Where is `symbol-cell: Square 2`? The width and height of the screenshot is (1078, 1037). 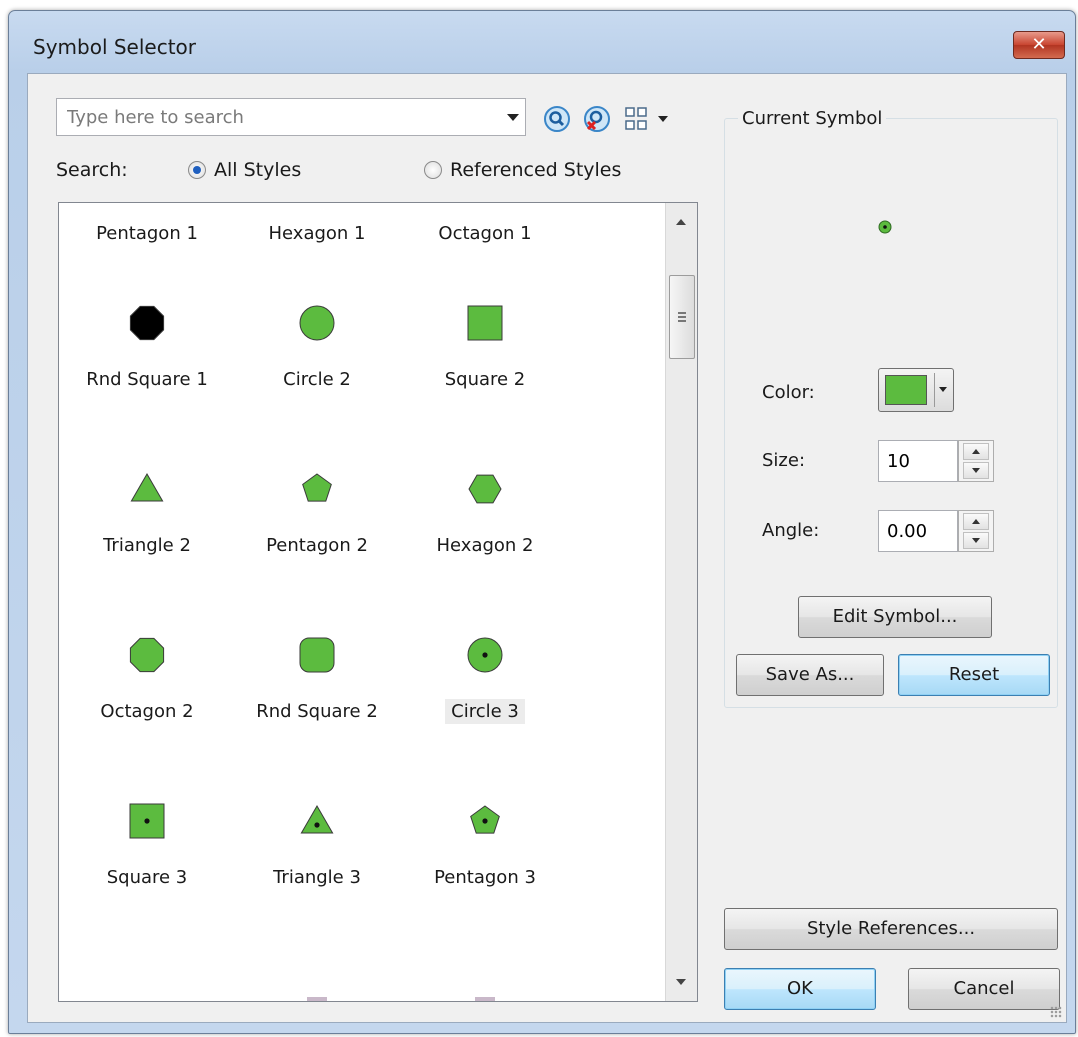 symbol-cell: Square 2 is located at coordinates (485, 346).